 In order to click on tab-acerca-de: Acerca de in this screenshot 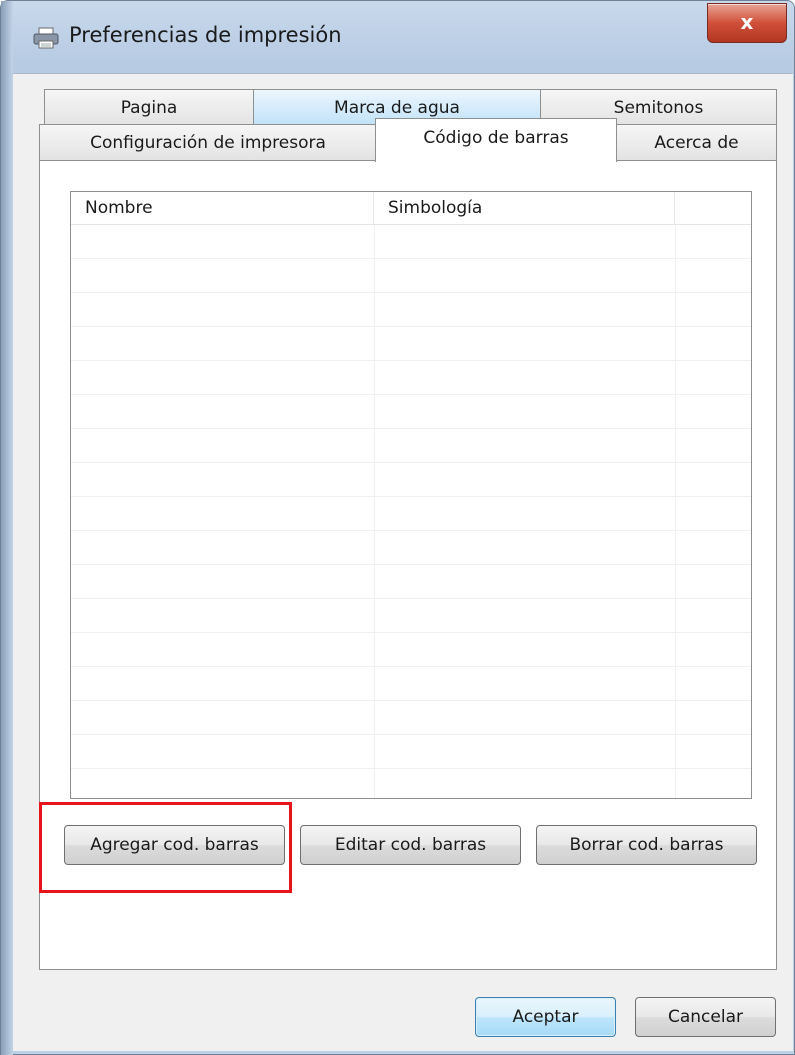, I will do `click(696, 143)`.